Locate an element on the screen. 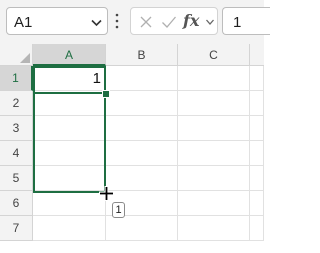 This screenshot has width=320, height=253. row-header-4: 4 is located at coordinates (16, 153).